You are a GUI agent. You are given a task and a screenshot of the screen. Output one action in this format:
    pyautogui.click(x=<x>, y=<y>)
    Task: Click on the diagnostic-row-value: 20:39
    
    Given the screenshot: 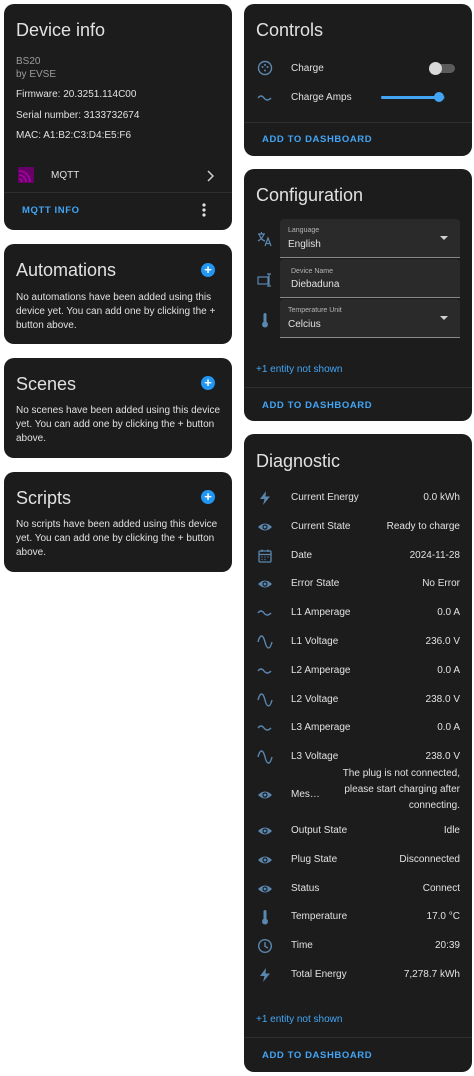 What is the action you would take?
    pyautogui.click(x=447, y=946)
    